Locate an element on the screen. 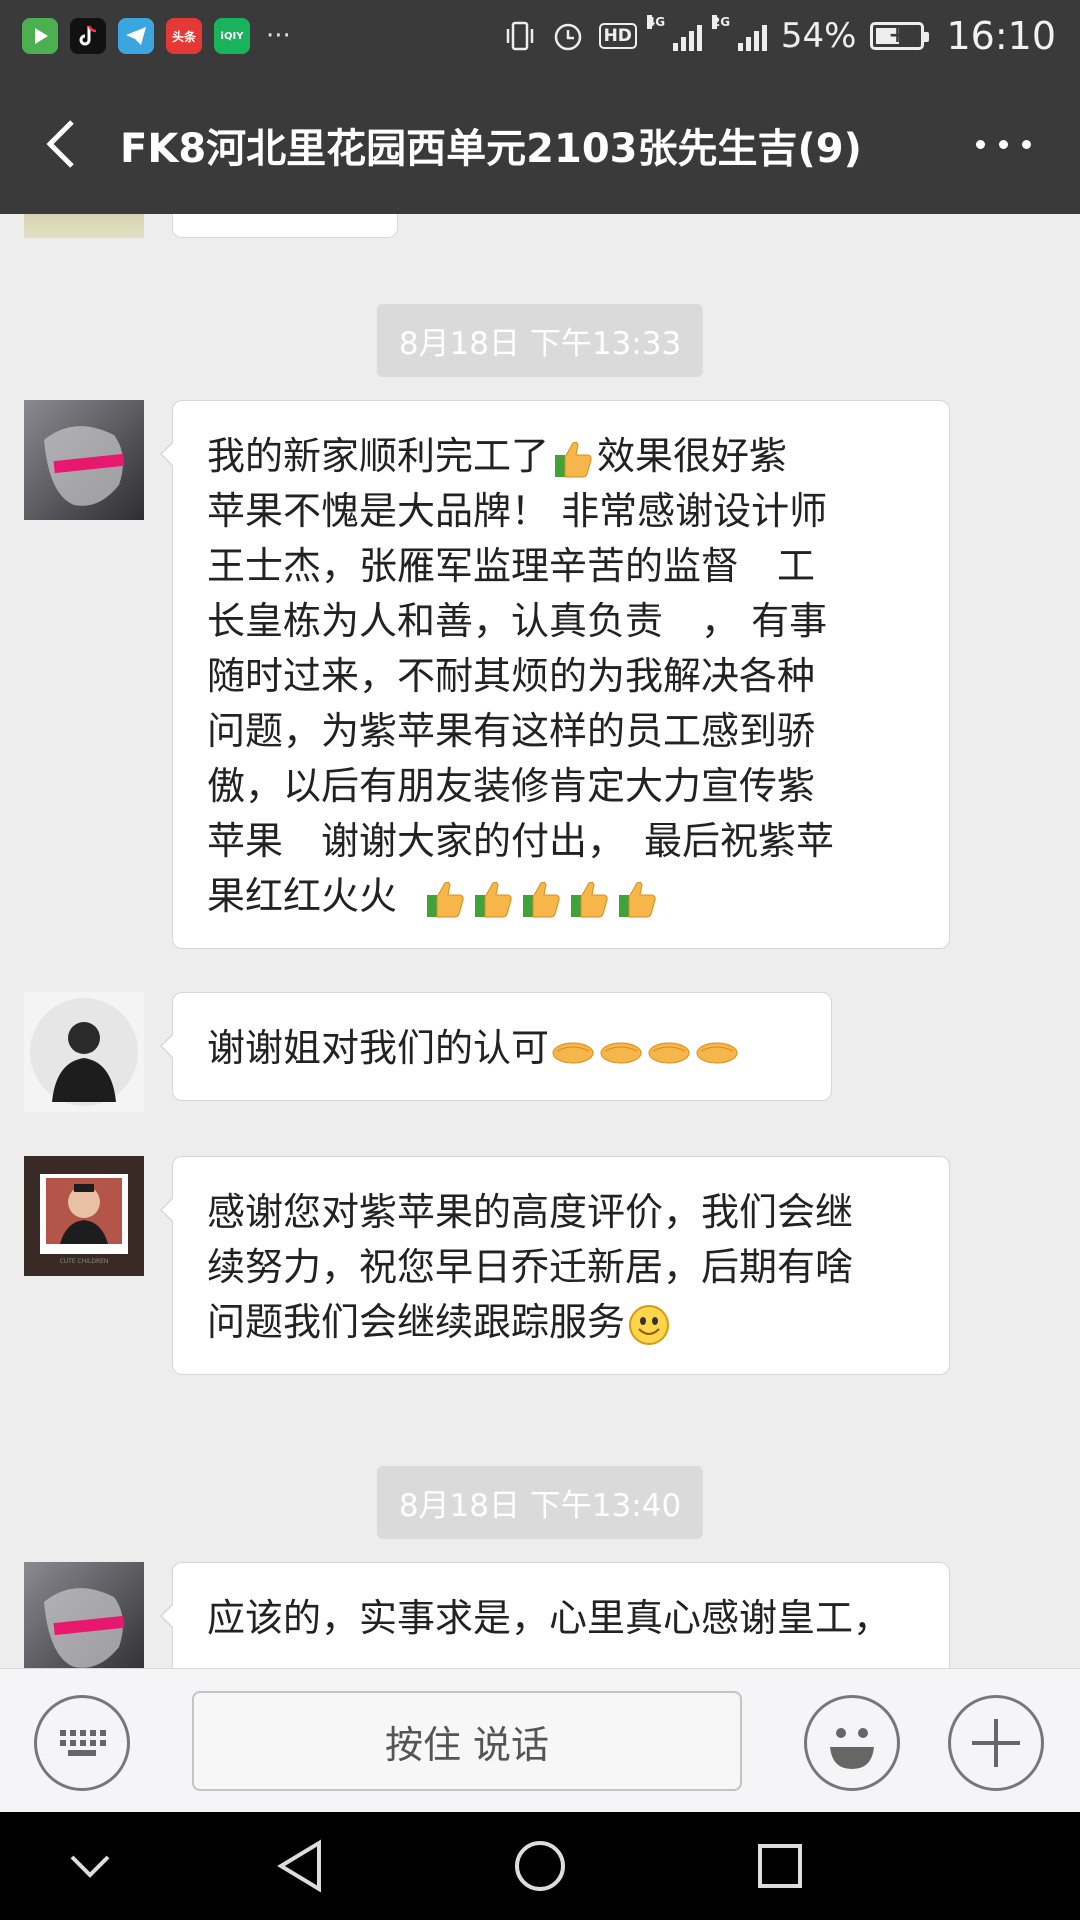  message-text-start: 谢谢姐对我们的认可 is located at coordinates (378, 1048).